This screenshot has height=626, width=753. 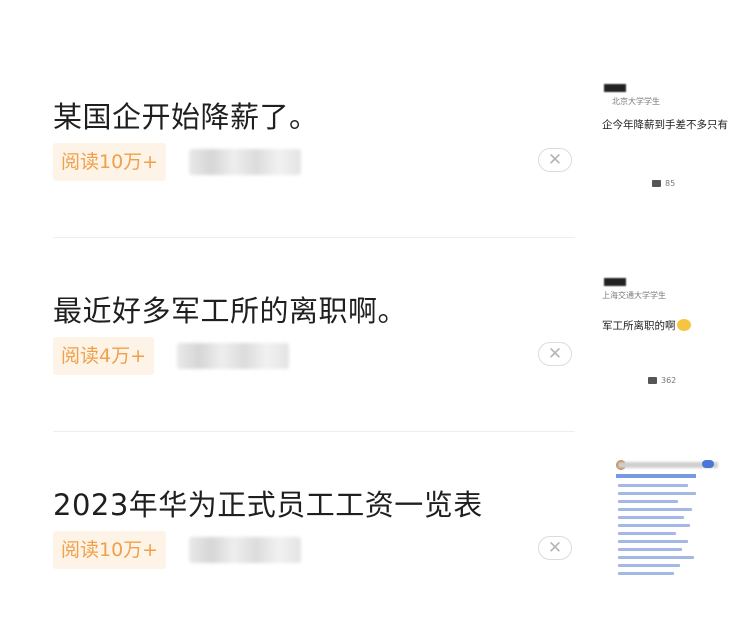 I want to click on comment-count: 362, so click(x=669, y=380).